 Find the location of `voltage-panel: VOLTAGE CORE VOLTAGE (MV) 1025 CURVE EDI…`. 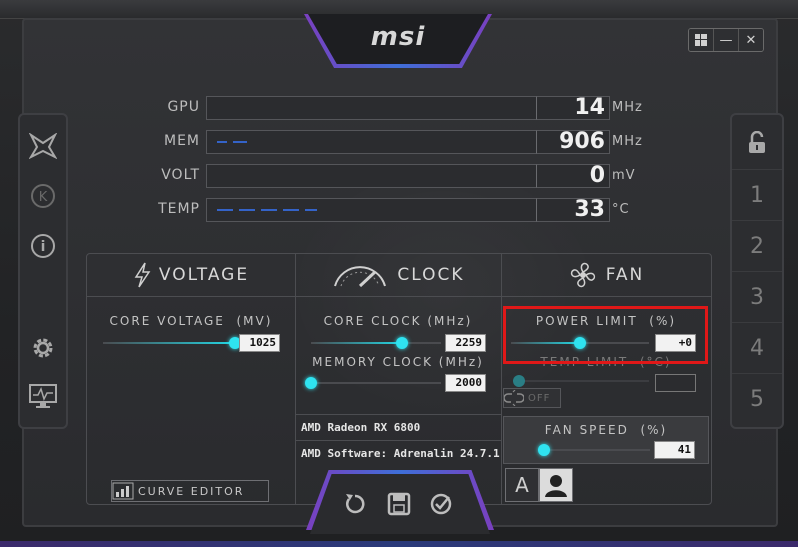

voltage-panel: VOLTAGE CORE VOLTAGE (MV) 1025 CURVE EDI… is located at coordinates (191, 379).